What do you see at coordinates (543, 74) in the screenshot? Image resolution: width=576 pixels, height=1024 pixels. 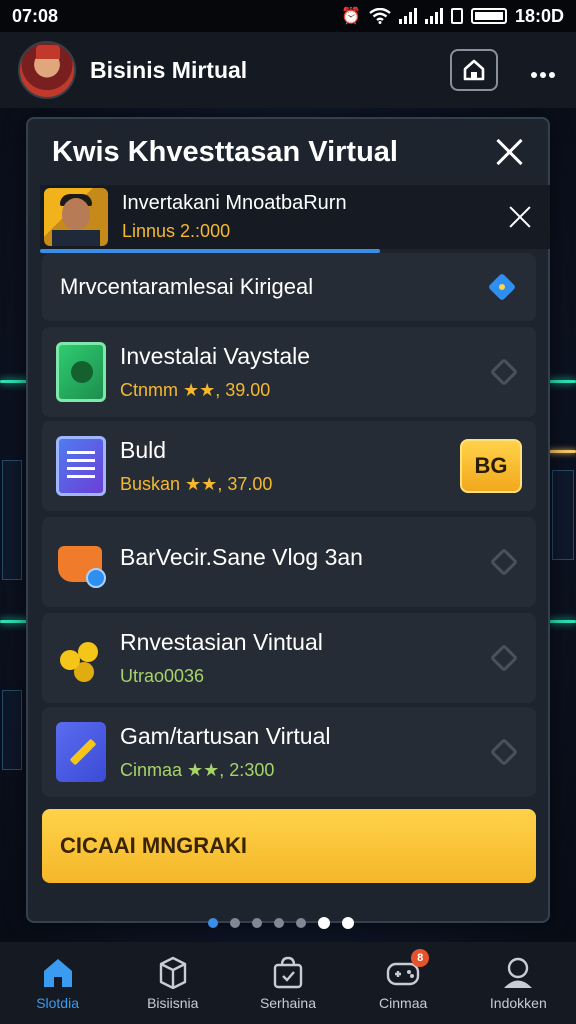 I see `more-icon` at bounding box center [543, 74].